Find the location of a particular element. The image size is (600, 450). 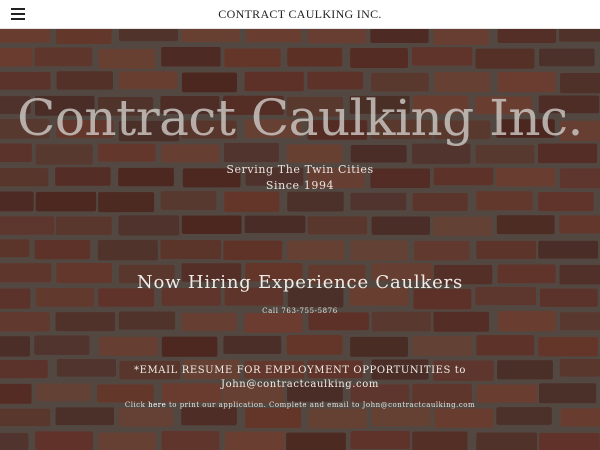

phone-number: Call 763-755-5876 is located at coordinates (300, 311).